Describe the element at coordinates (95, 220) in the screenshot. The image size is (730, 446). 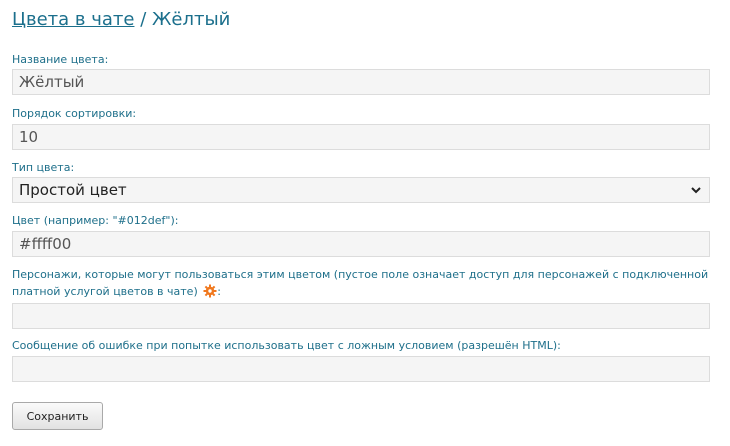
I see `color-code-label: Цвет (например: "#012def"):` at that location.